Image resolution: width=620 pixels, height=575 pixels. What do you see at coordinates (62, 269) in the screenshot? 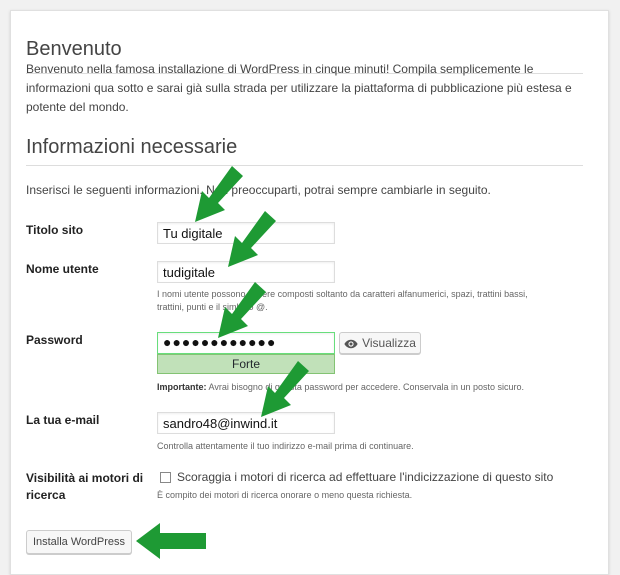
I see `username-label: Nome utente` at bounding box center [62, 269].